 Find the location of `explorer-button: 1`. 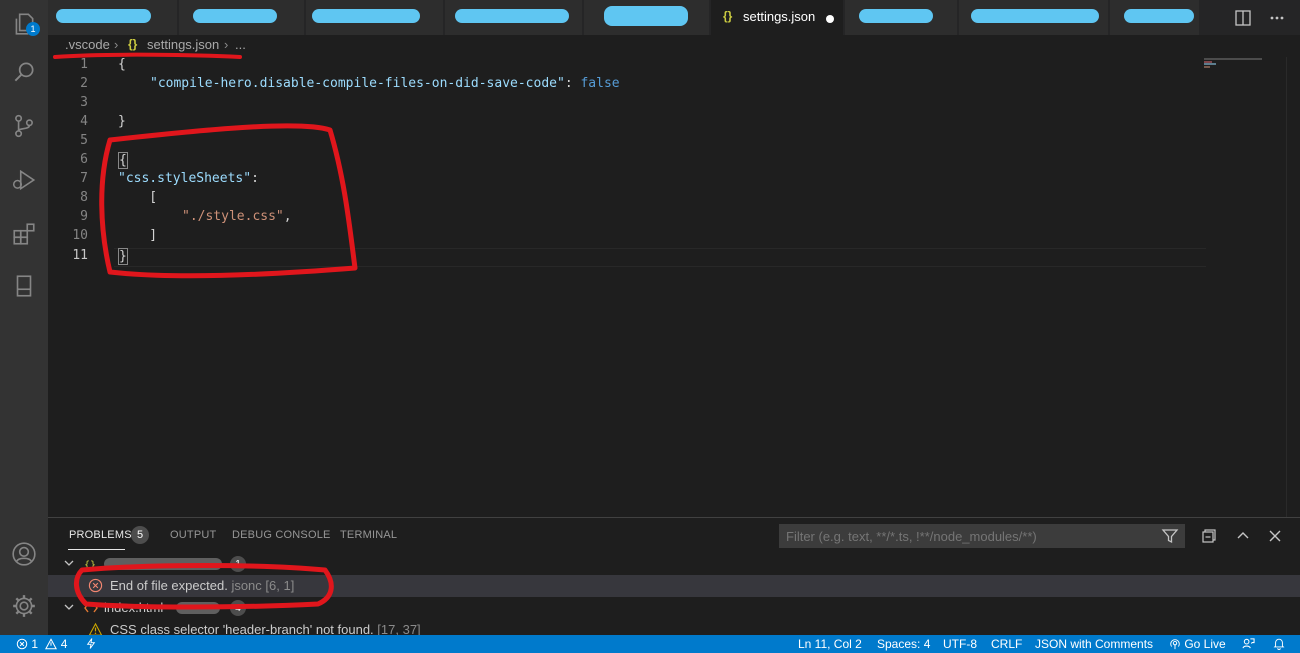

explorer-button: 1 is located at coordinates (24, 24).